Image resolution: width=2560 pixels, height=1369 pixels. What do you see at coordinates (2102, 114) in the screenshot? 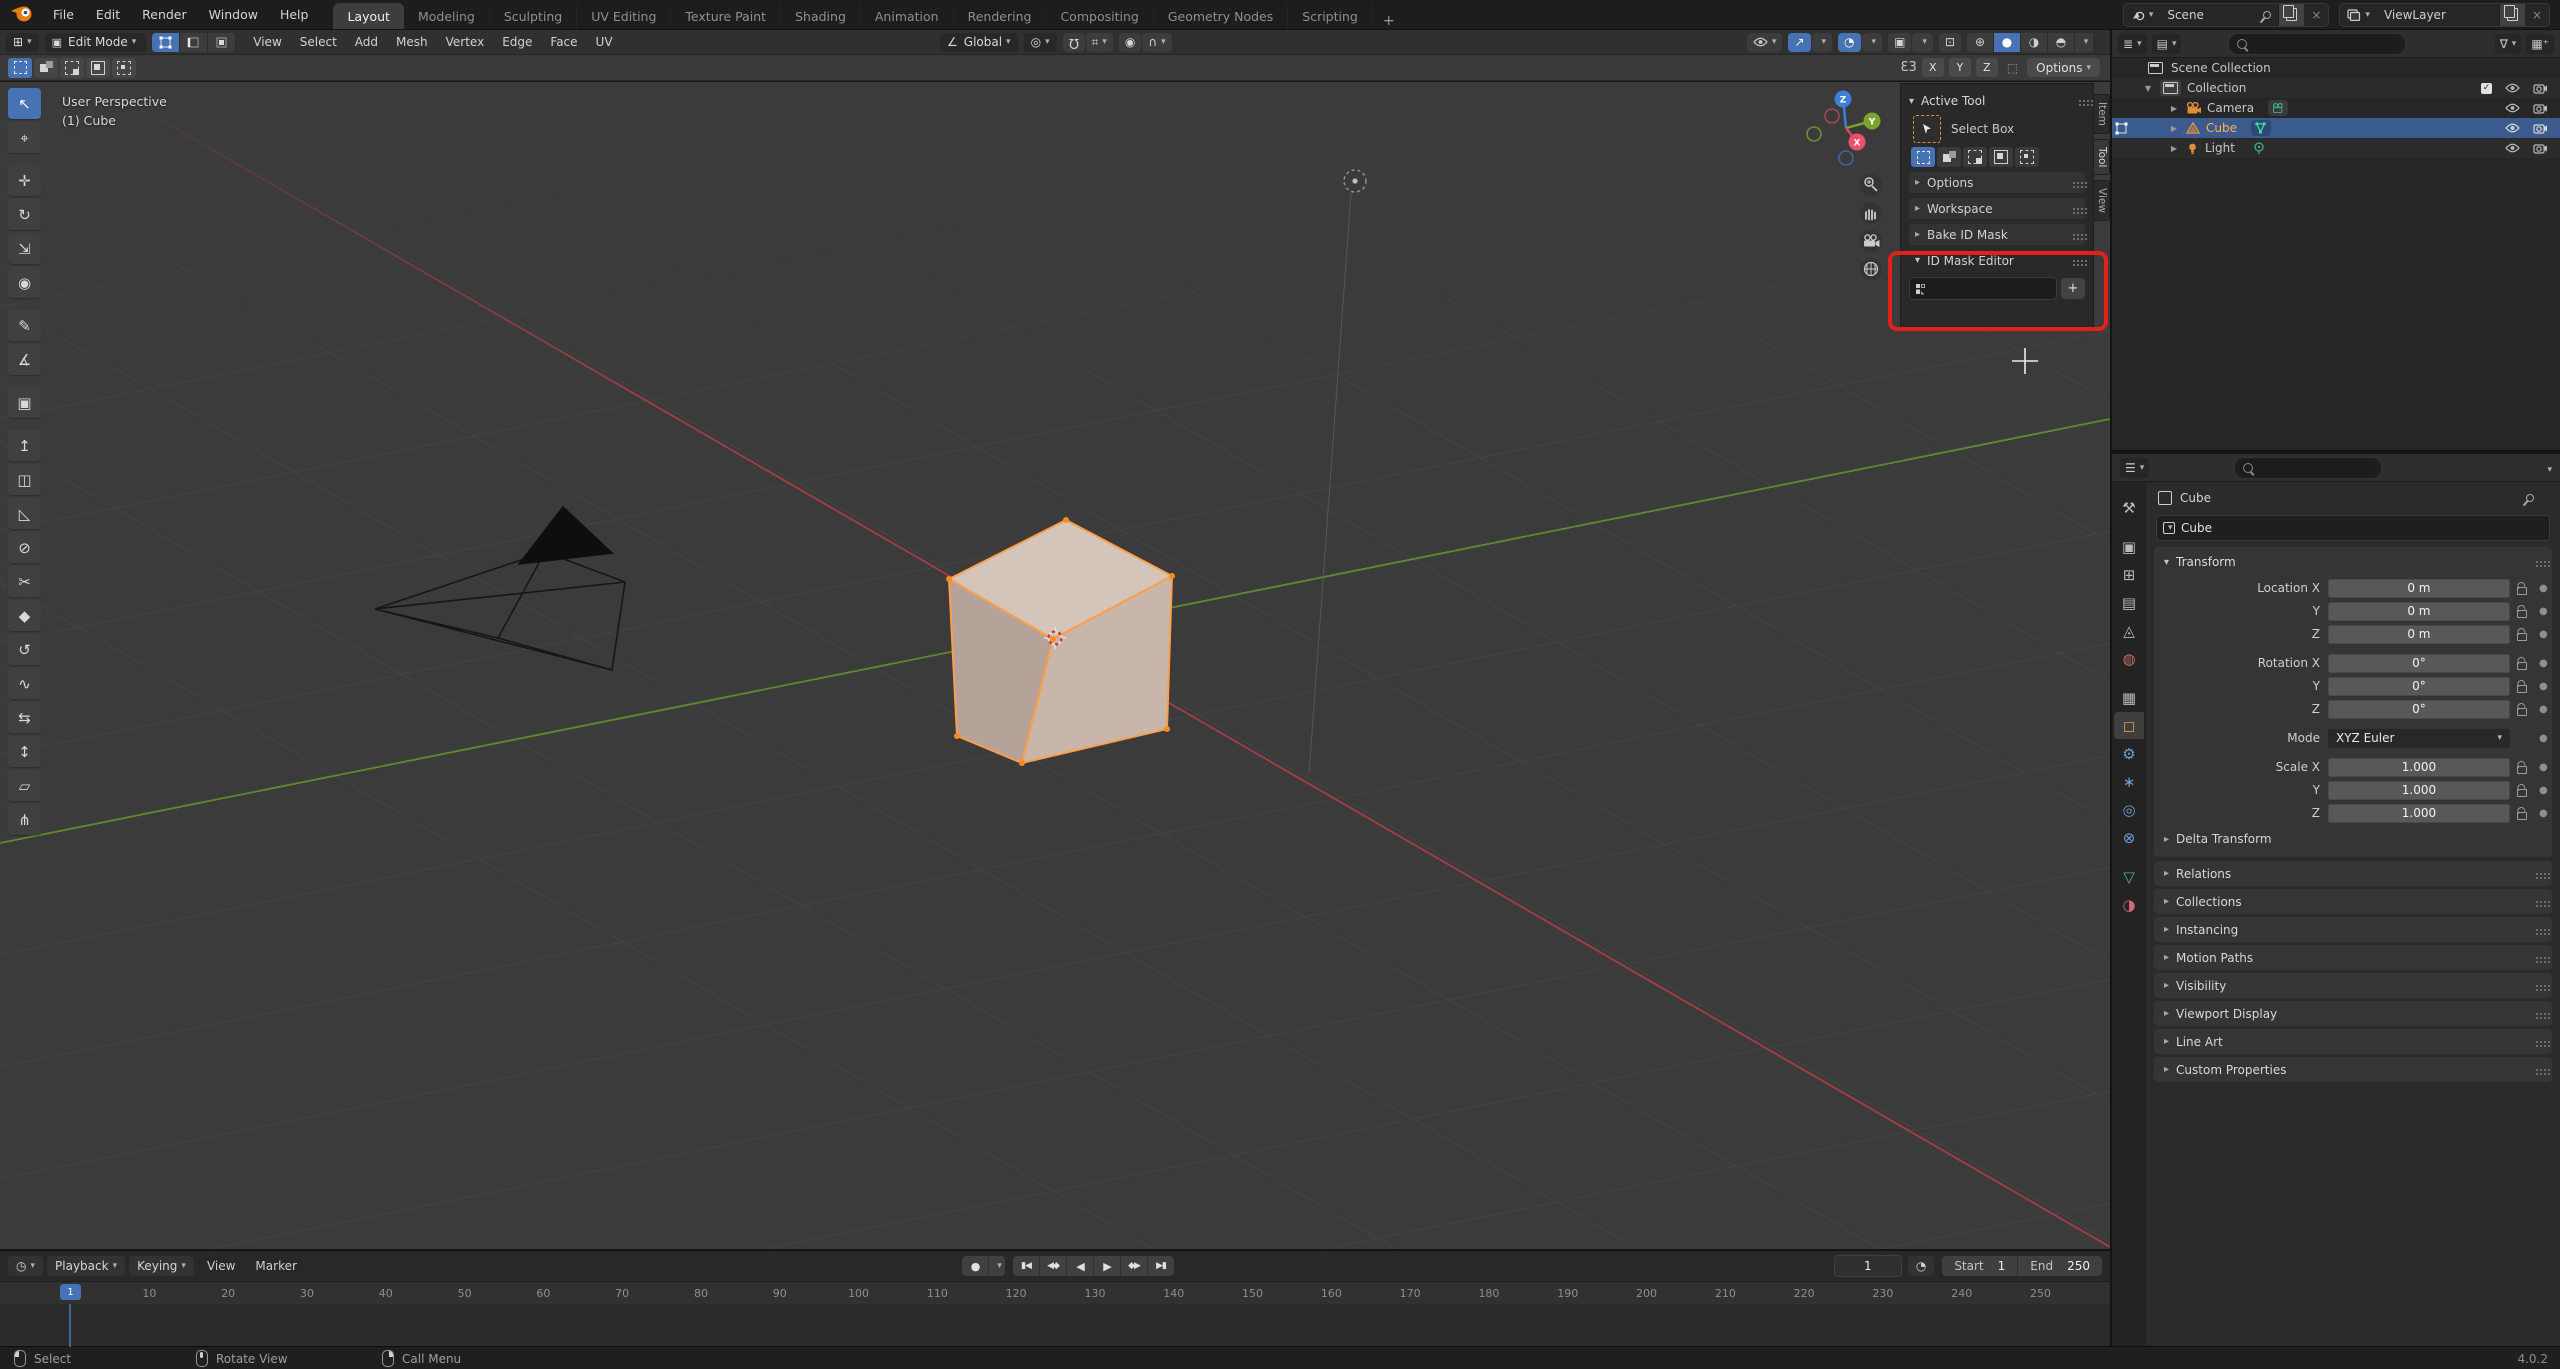
I see `npanel-tab-item: Item` at bounding box center [2102, 114].